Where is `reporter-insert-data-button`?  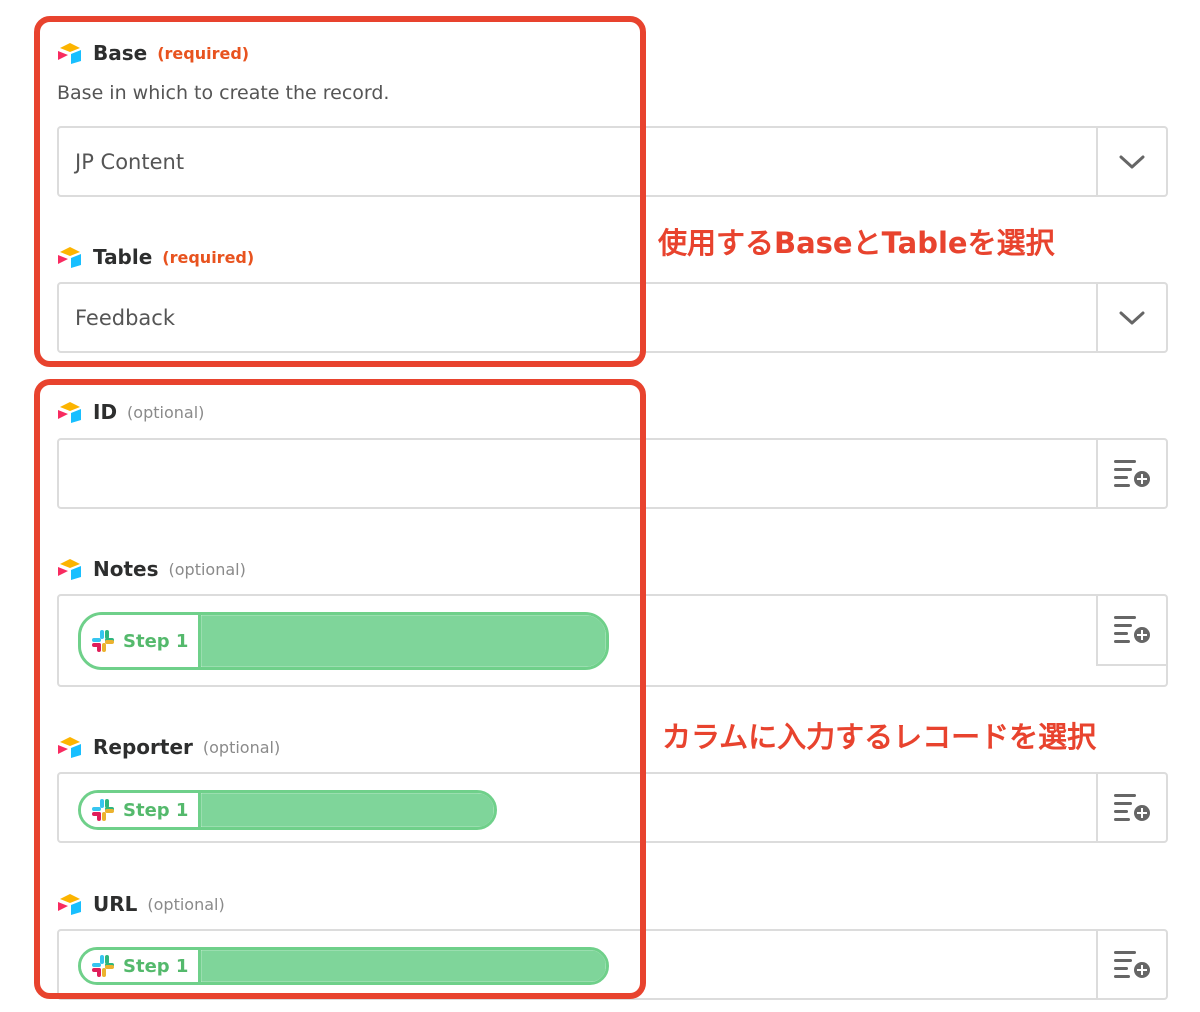
reporter-insert-data-button is located at coordinates (1131, 807).